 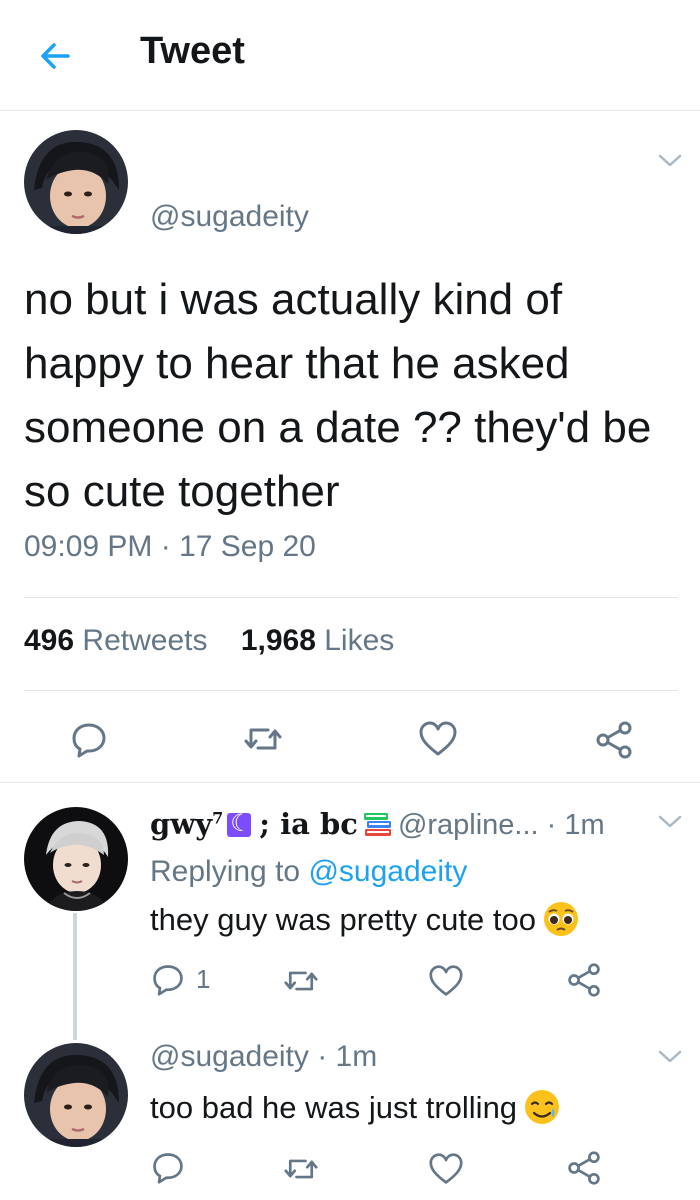 I want to click on reply-text: too bad he was just trolling, so click(x=355, y=1107).